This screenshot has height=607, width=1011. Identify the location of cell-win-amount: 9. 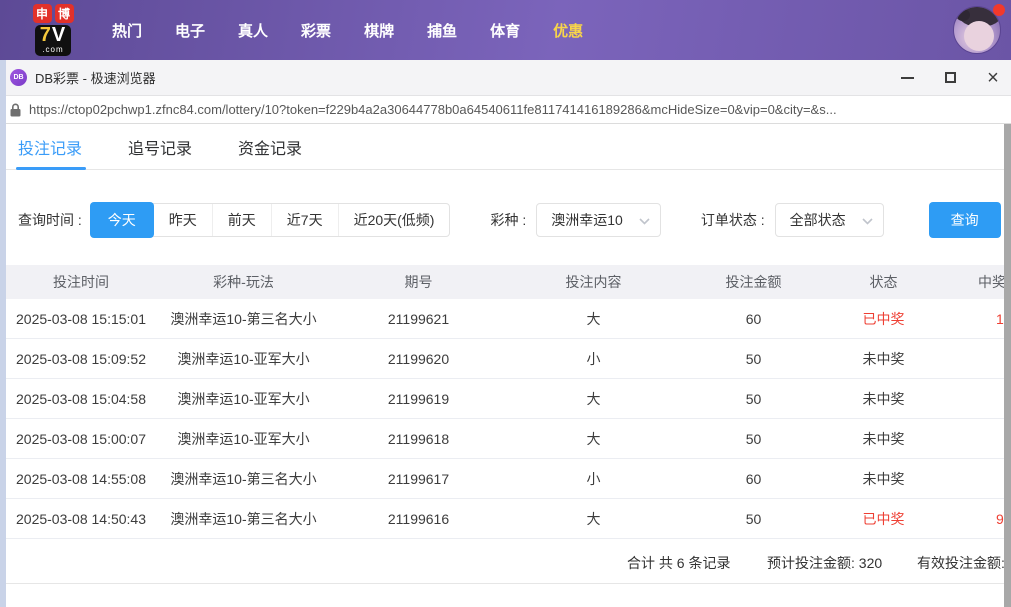
(1000, 518).